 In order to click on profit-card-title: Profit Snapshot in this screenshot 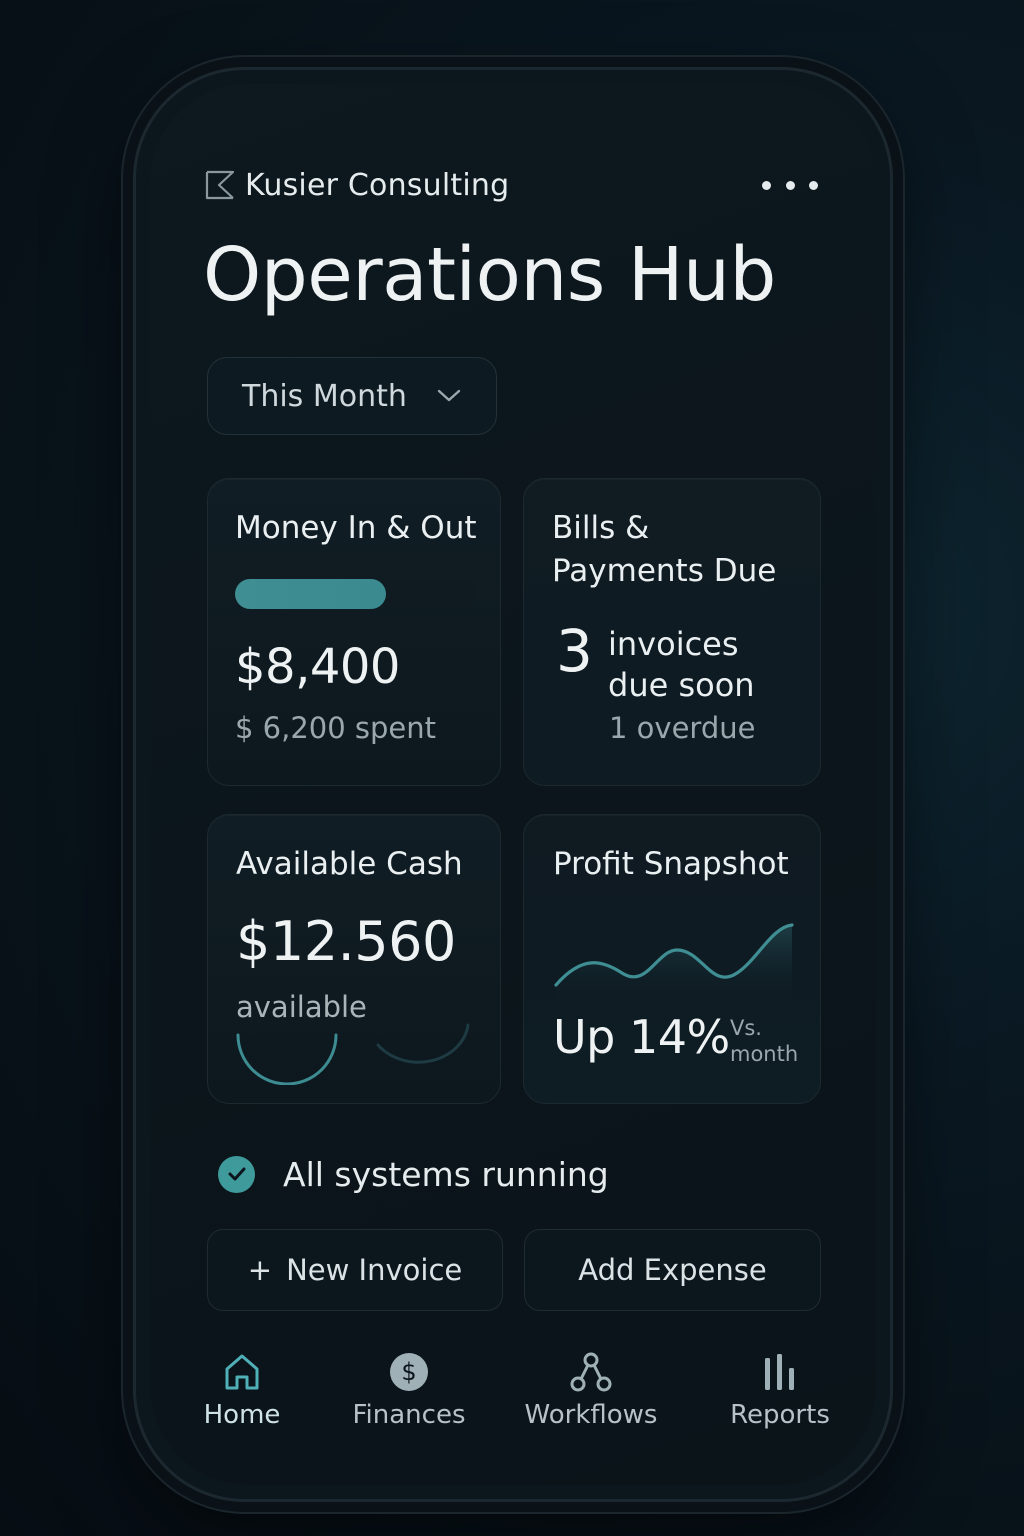, I will do `click(671, 864)`.